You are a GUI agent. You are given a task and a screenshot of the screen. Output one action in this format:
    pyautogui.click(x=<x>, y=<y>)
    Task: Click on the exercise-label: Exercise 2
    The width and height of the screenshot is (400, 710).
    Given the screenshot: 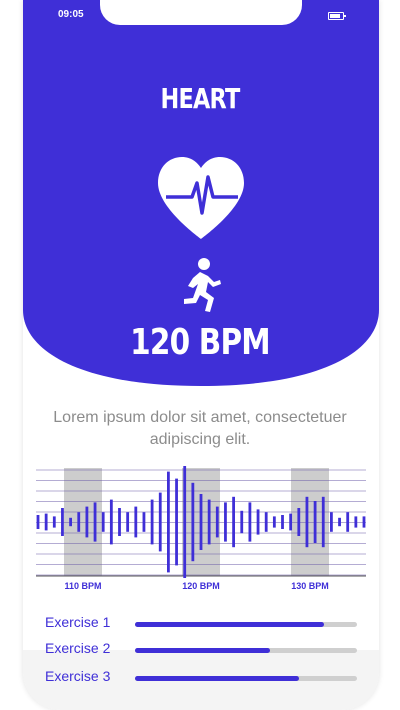 What is the action you would take?
    pyautogui.click(x=78, y=648)
    